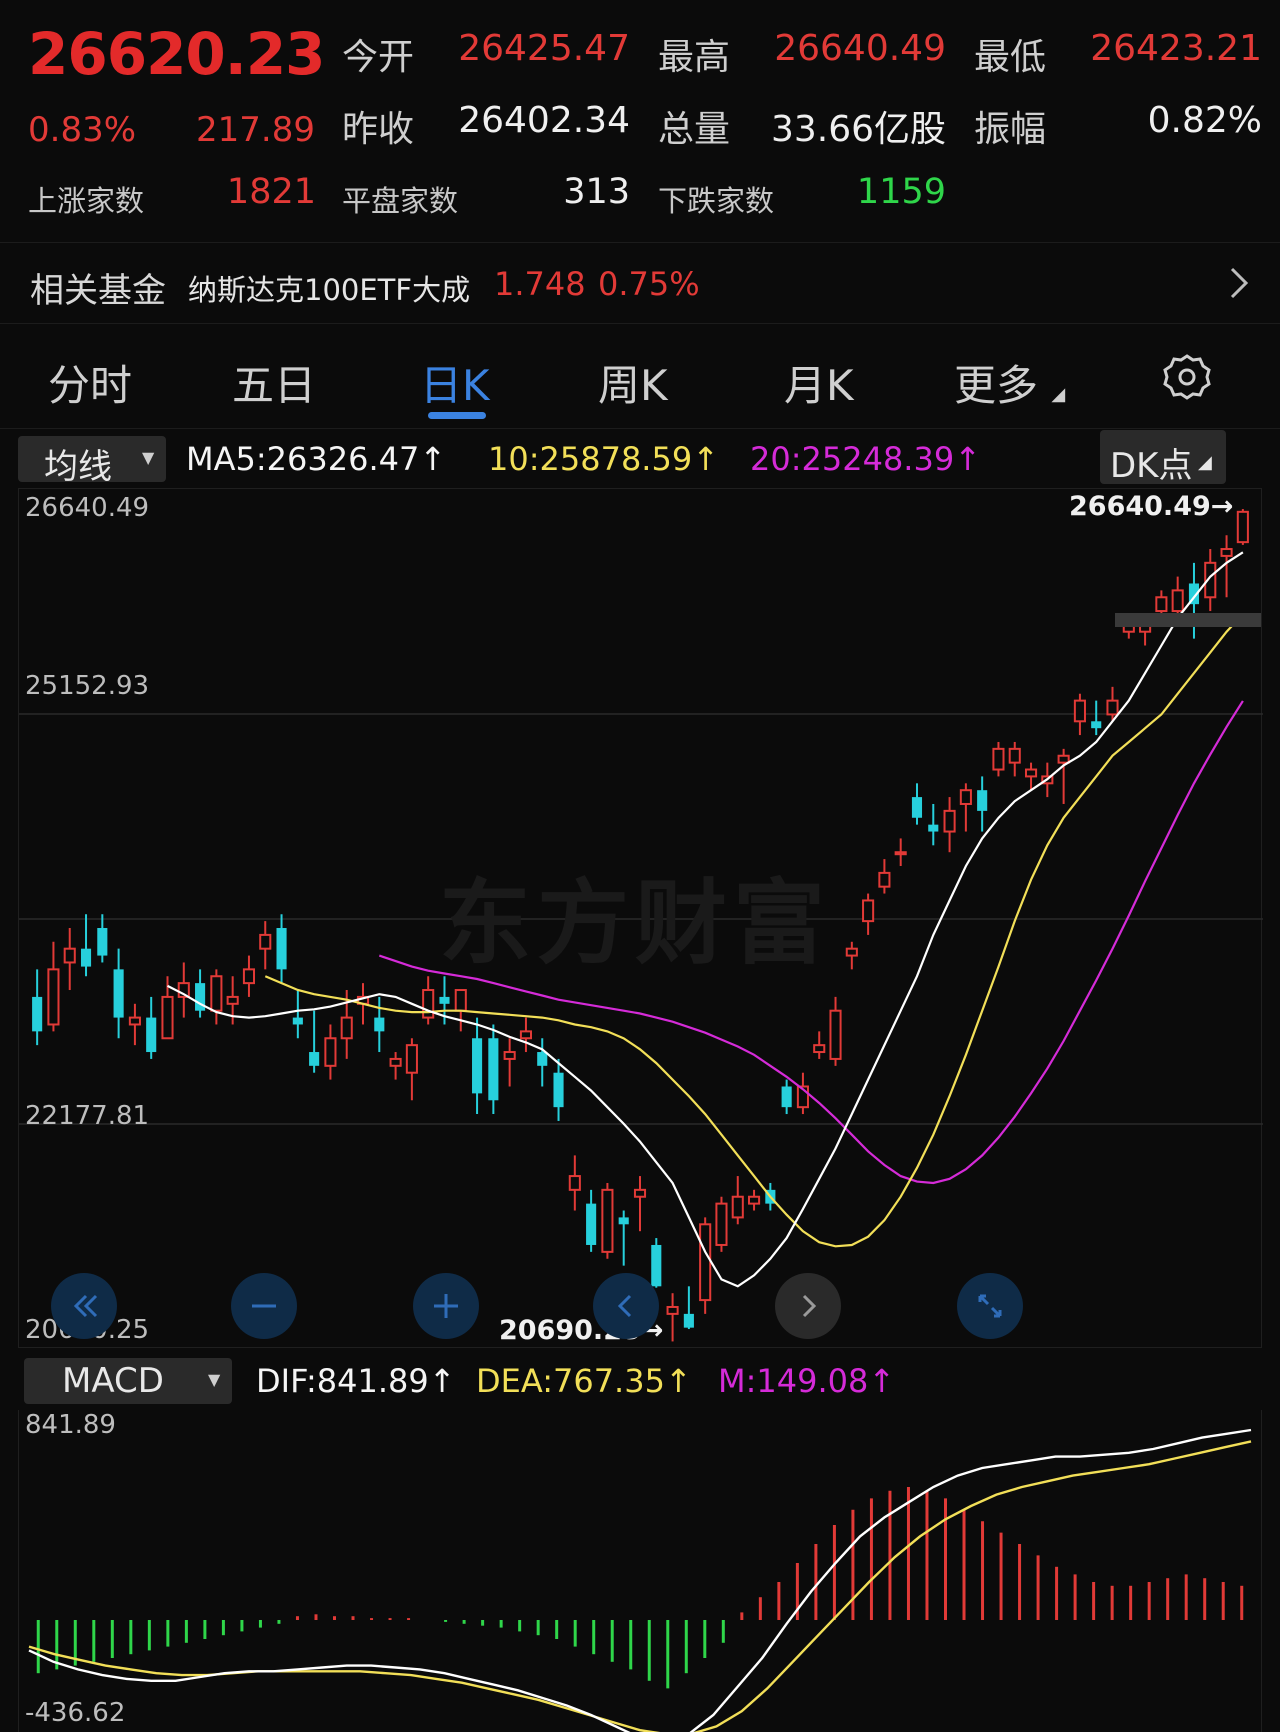  Describe the element at coordinates (807, 1381) in the screenshot. I see `m-value: M:149.08↑` at that location.